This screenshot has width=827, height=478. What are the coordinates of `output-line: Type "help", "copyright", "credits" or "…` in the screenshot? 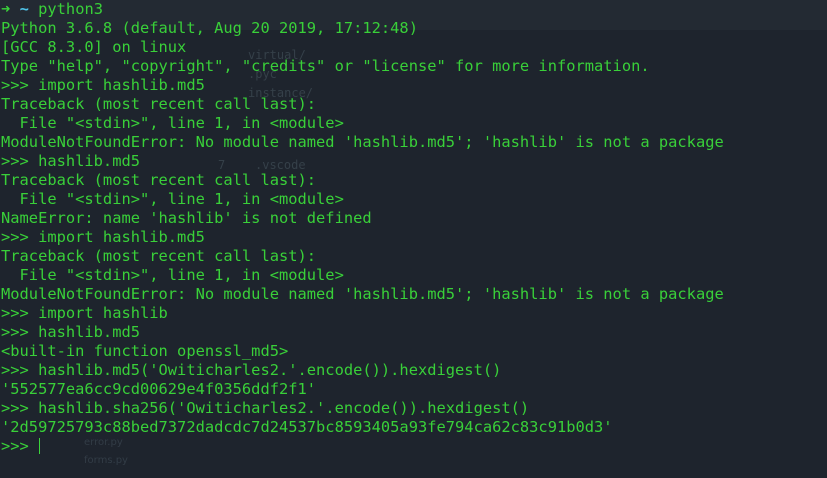 It's located at (325, 66).